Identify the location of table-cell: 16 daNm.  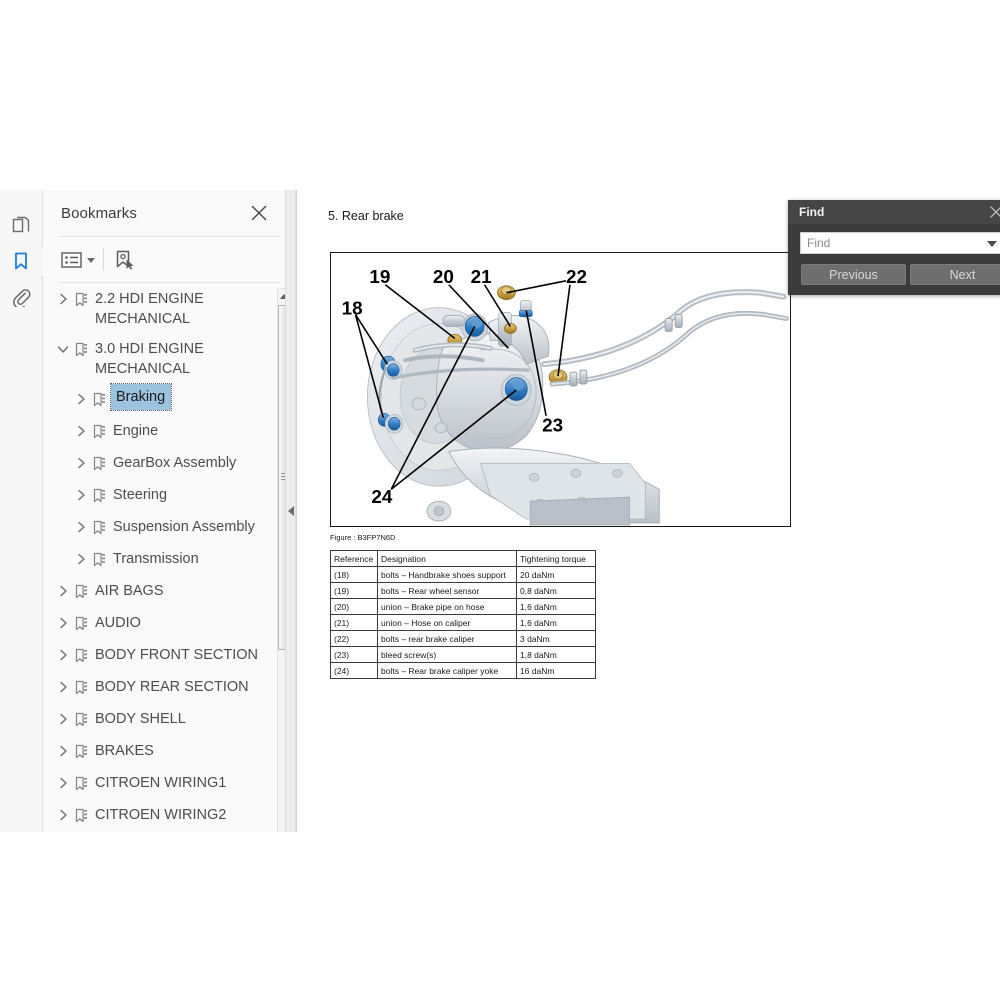
(556, 670).